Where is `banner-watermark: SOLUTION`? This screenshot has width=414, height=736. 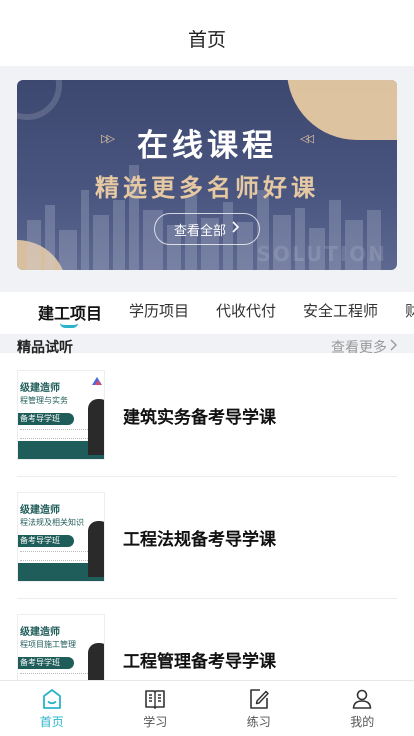
banner-watermark: SOLUTION is located at coordinates (321, 254).